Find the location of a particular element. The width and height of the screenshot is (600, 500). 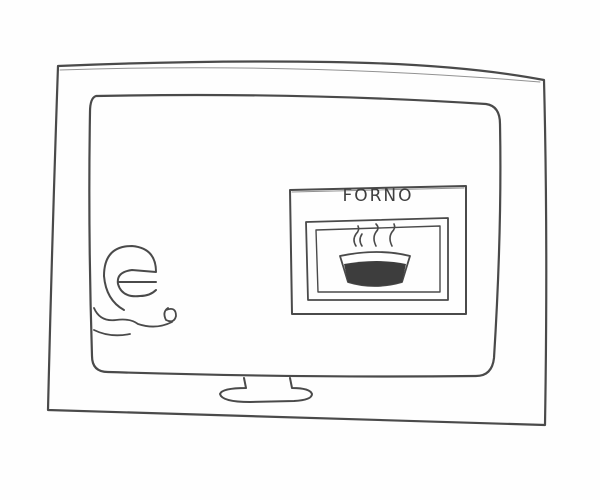

monitor-stand is located at coordinates (266, 390).